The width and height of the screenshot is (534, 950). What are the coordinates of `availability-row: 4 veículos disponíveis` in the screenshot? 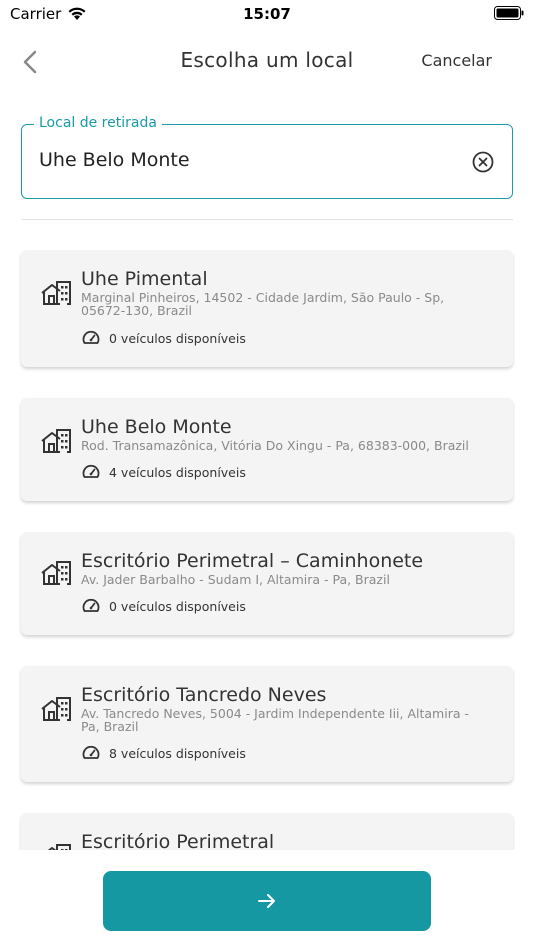 It's located at (163, 472).